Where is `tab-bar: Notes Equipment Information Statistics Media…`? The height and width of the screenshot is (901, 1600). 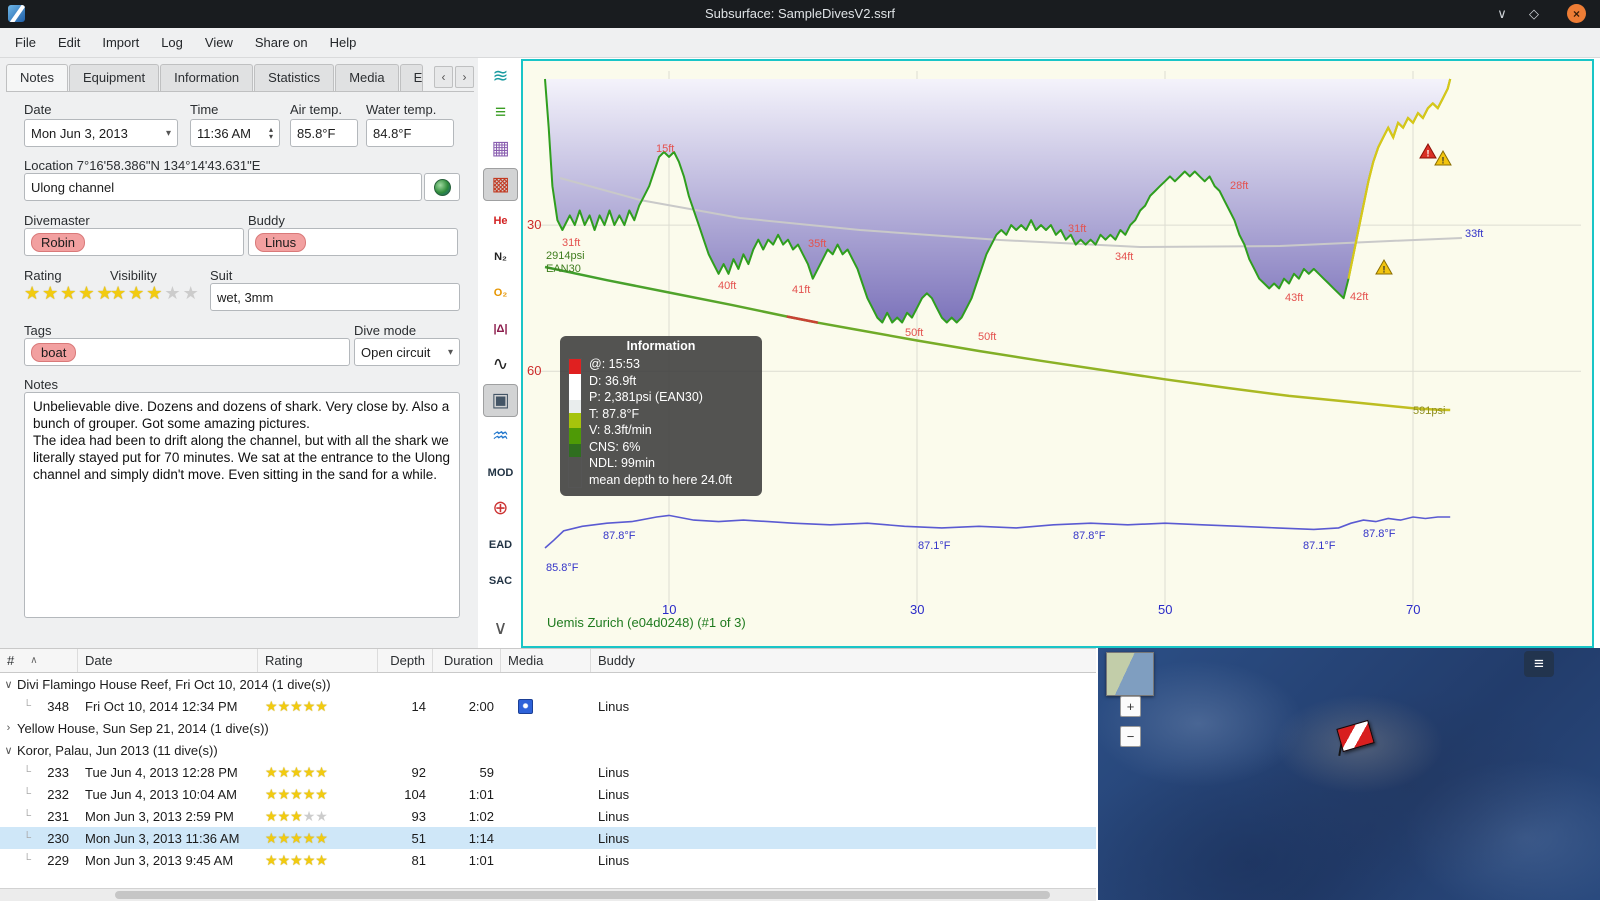
tab-bar: Notes Equipment Information Statistics Media… is located at coordinates (240, 78).